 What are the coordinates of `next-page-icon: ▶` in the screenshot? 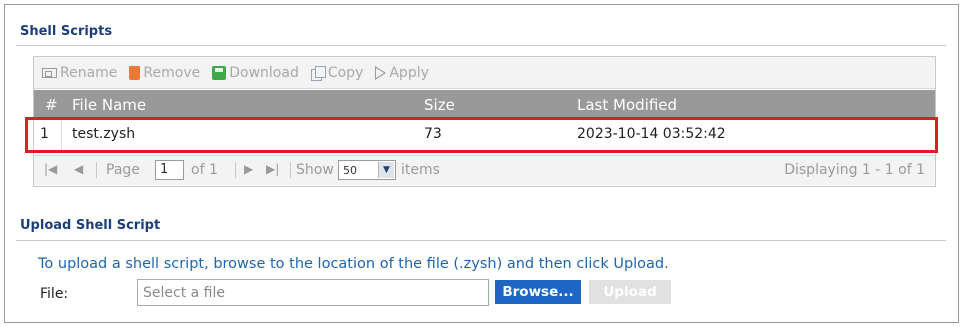 It's located at (248, 169).